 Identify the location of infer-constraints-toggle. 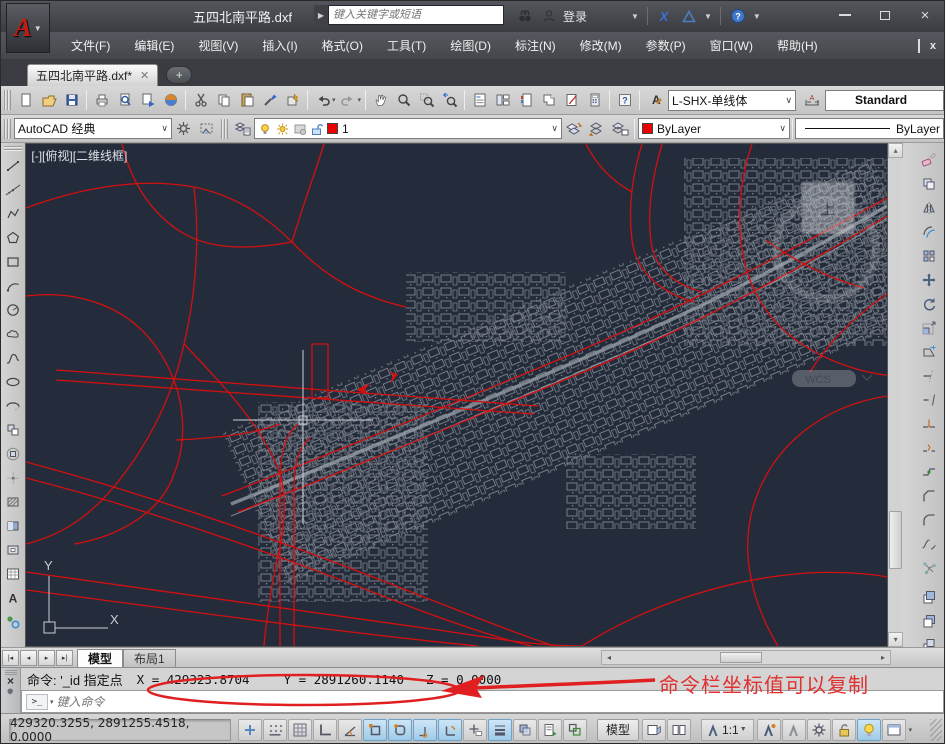
(250, 729).